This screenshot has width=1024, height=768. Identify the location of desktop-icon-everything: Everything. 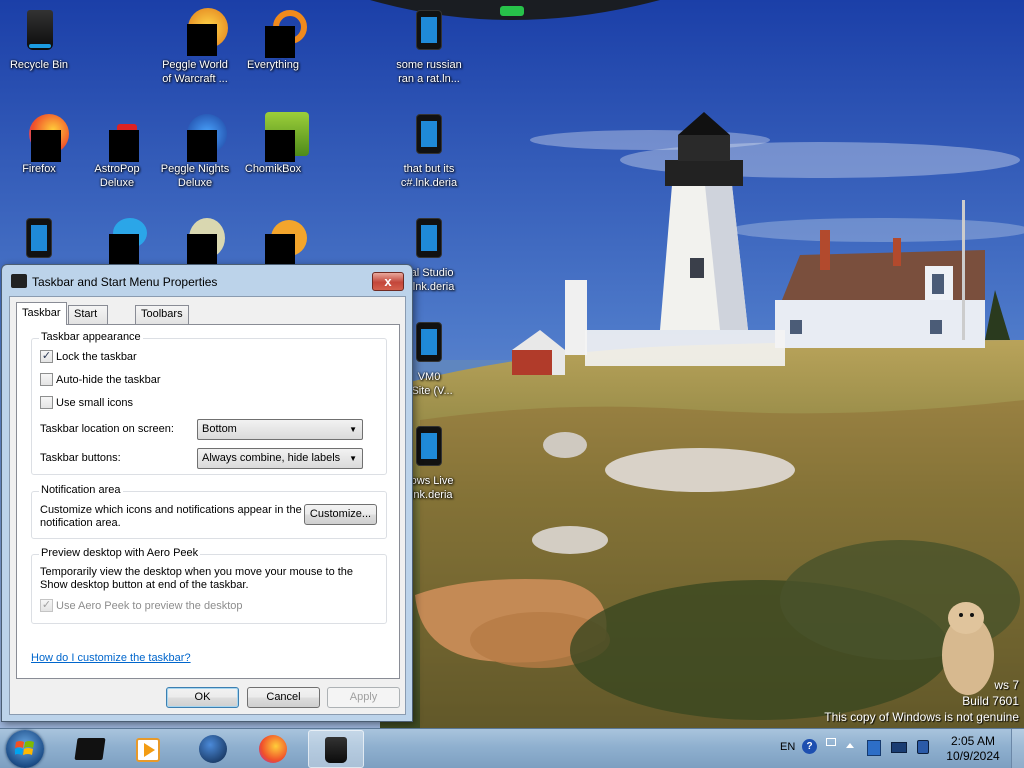
(273, 50).